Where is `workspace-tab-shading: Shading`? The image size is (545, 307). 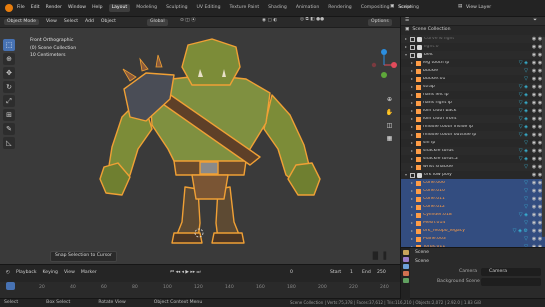 workspace-tab-shading: Shading is located at coordinates (277, 8).